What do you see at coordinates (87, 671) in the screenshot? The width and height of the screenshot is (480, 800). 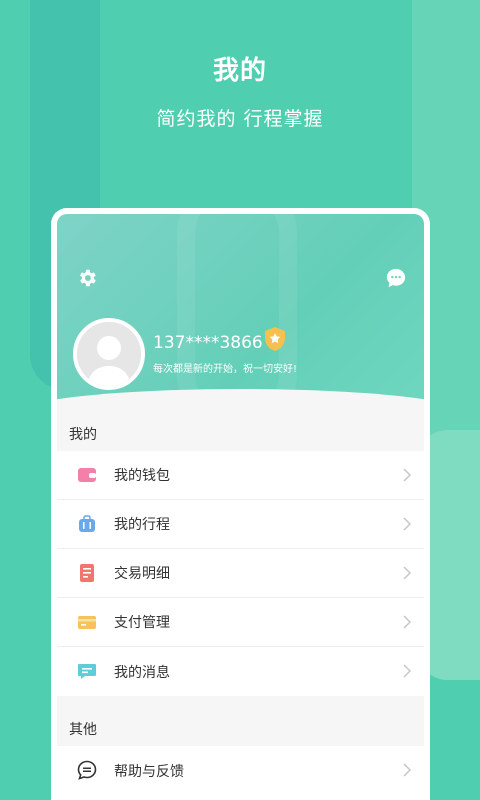 I see `message-icon` at bounding box center [87, 671].